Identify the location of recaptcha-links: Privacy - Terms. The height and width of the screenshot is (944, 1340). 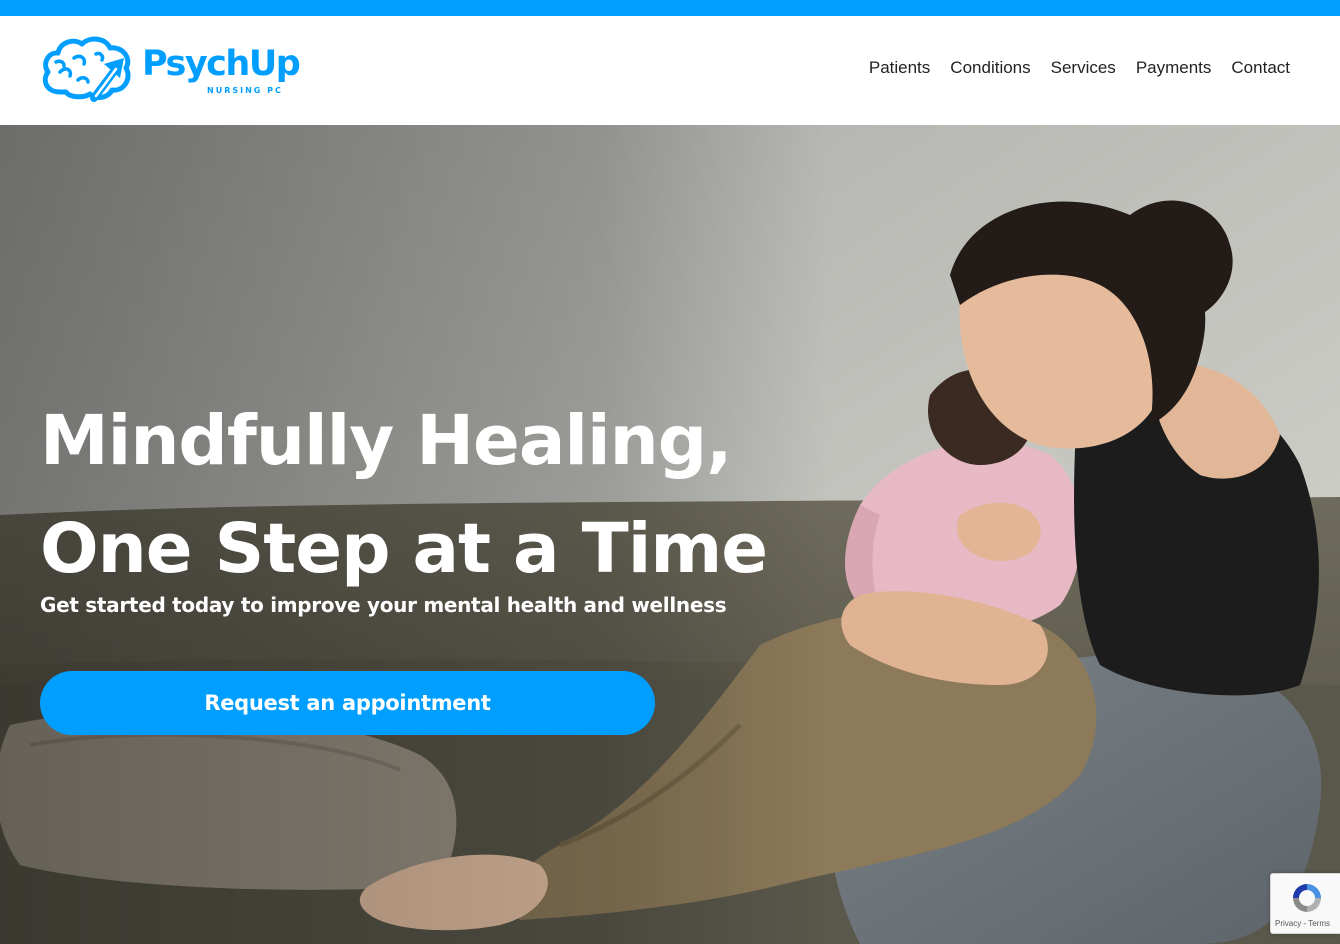
(1302, 923).